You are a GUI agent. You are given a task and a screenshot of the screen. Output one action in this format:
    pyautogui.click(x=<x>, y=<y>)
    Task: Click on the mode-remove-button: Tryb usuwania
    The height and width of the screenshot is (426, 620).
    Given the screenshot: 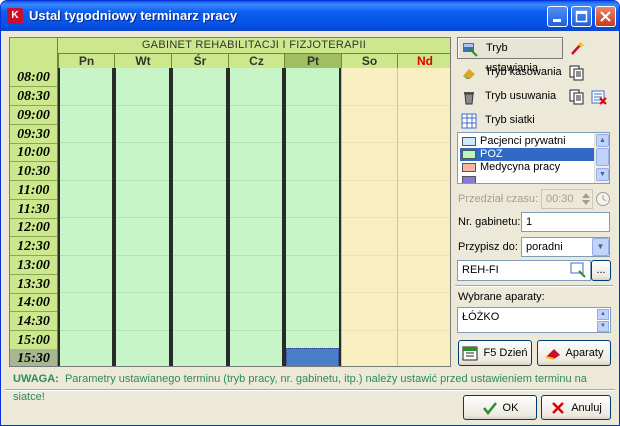 What is the action you would take?
    pyautogui.click(x=510, y=97)
    